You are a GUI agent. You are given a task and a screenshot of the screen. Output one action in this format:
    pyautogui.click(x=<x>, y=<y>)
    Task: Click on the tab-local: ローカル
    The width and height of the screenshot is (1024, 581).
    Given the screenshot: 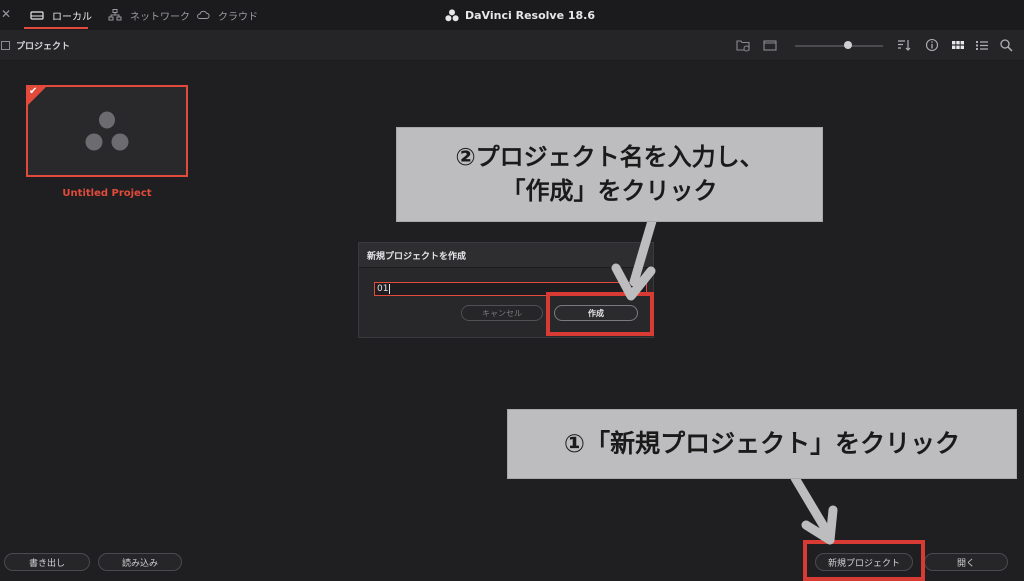 What is the action you would take?
    pyautogui.click(x=61, y=15)
    